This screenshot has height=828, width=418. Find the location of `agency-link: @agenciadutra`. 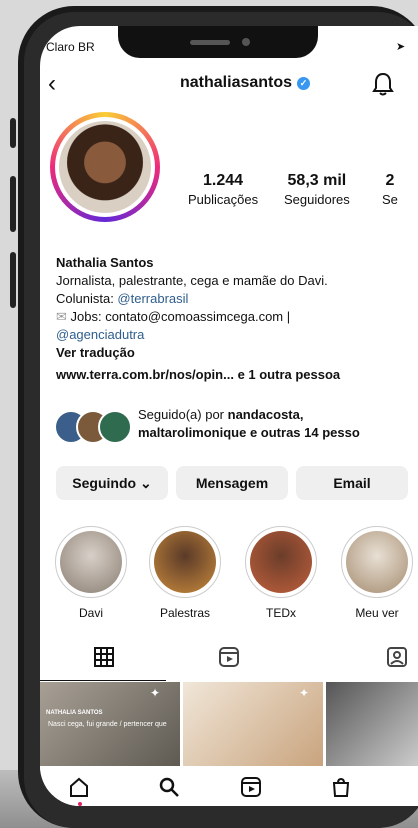

agency-link: @agenciadutra is located at coordinates (236, 335).